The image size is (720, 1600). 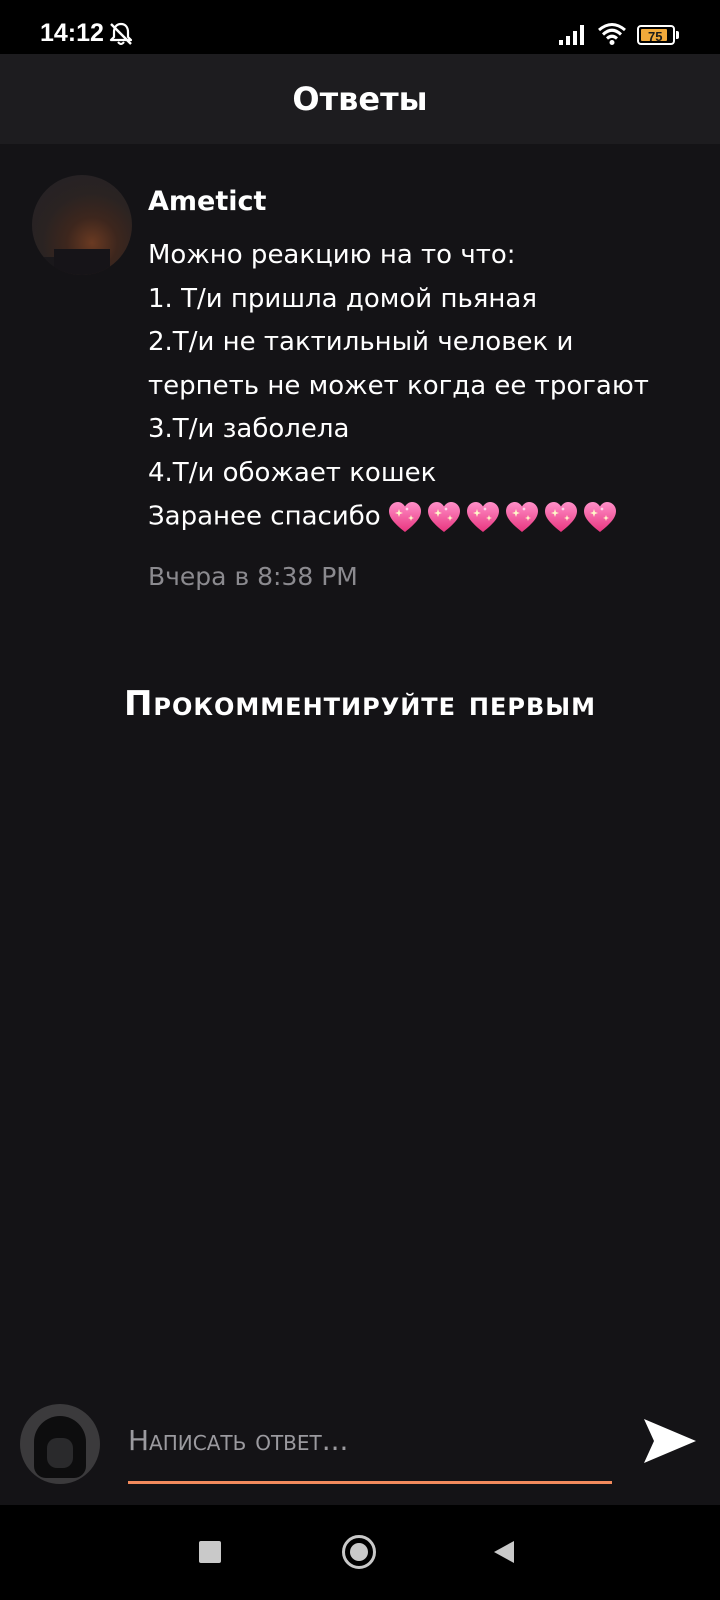 I want to click on empty-state-message: Прокомментируйте первым, so click(x=360, y=704).